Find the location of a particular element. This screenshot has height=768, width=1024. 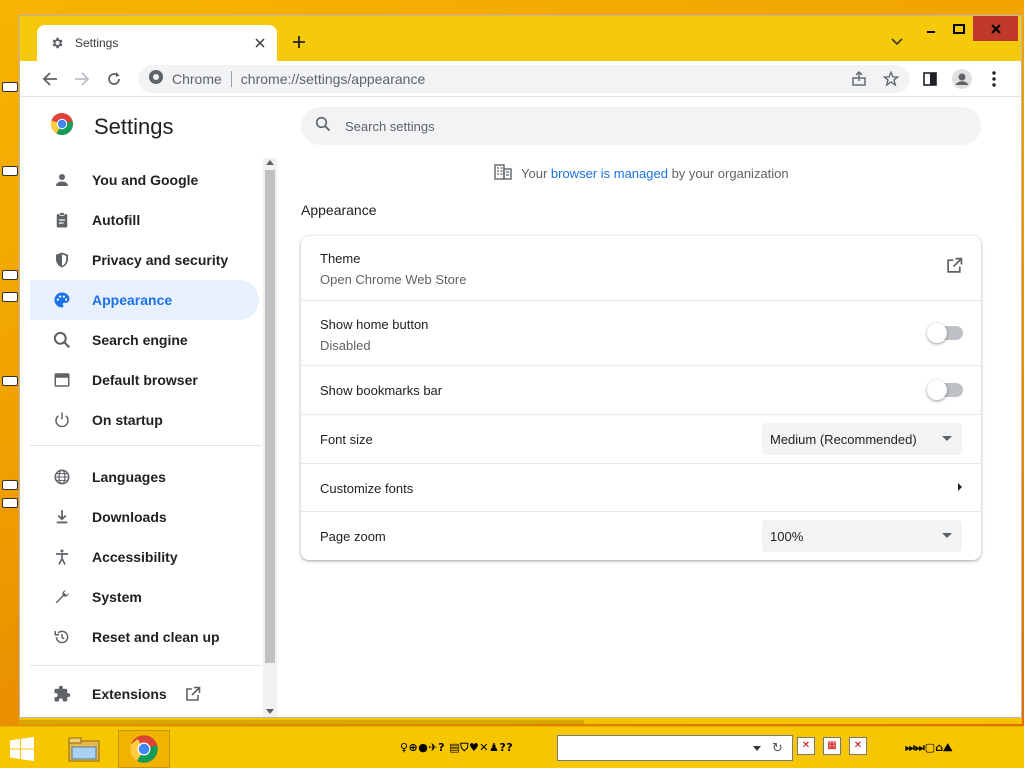

forward-button is located at coordinates (82, 79).